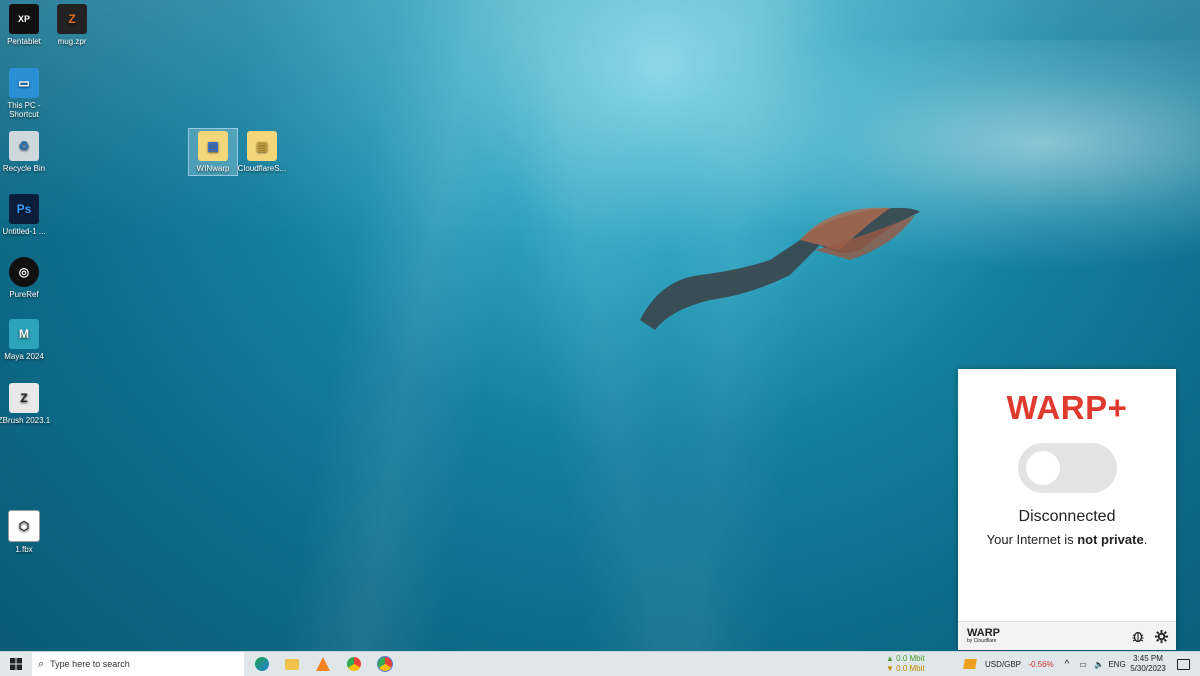  Describe the element at coordinates (1145, 539) in the screenshot. I see `privacy-suffix: .` at that location.